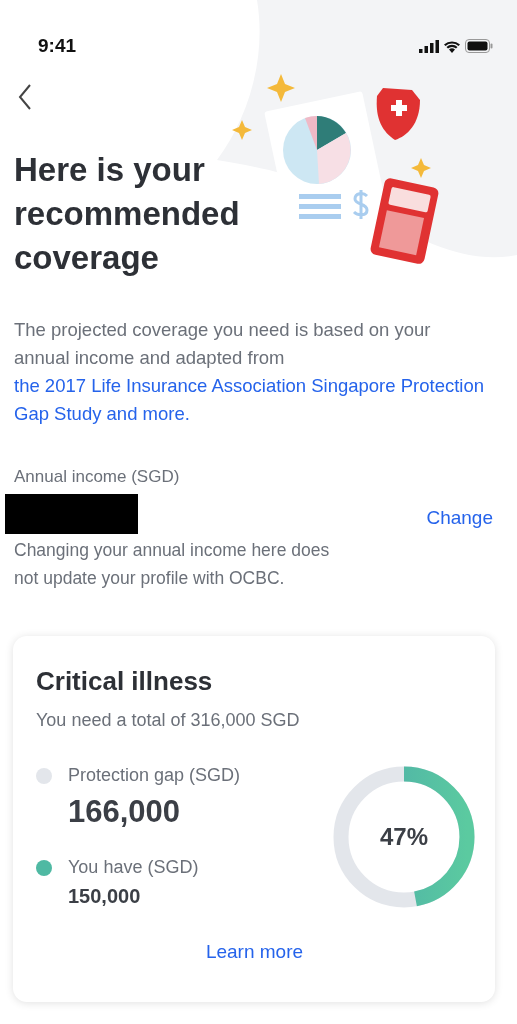  Describe the element at coordinates (404, 836) in the screenshot. I see `ring-percentage: 47%` at that location.